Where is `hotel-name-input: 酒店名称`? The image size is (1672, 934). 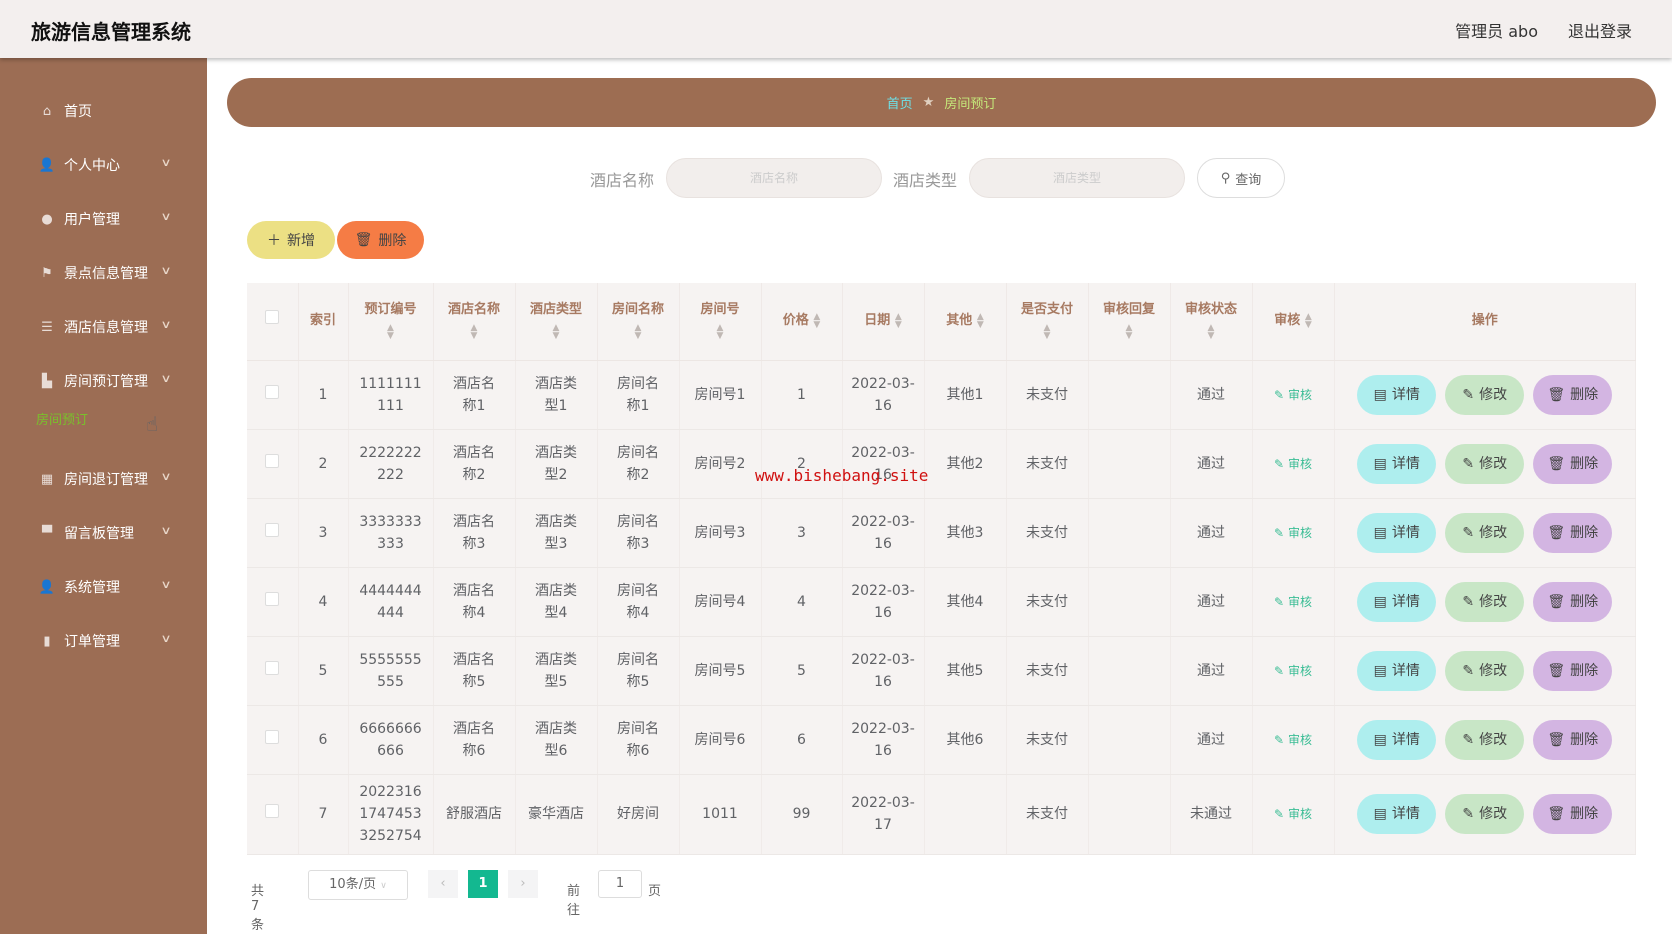 hotel-name-input: 酒店名称 is located at coordinates (774, 178).